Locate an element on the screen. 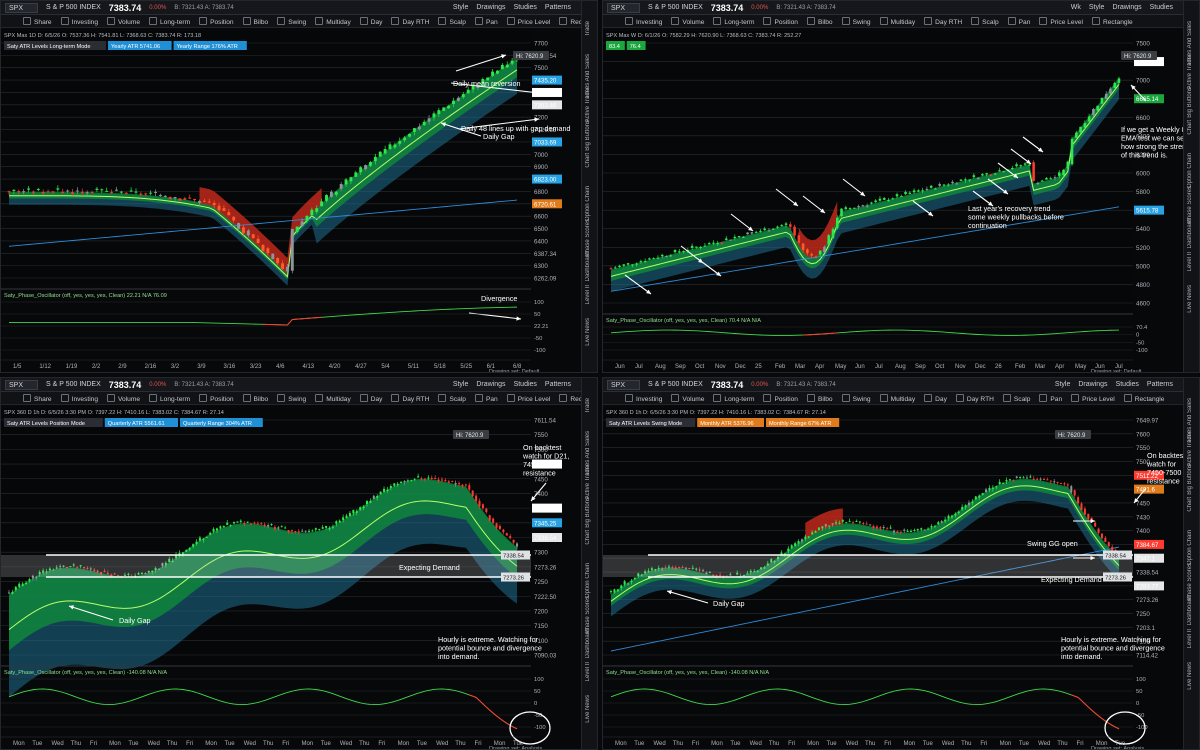 Image resolution: width=1200 pixels, height=750 pixels. side-tab-active-trader: Active Trader is located at coordinates (1190, 448).